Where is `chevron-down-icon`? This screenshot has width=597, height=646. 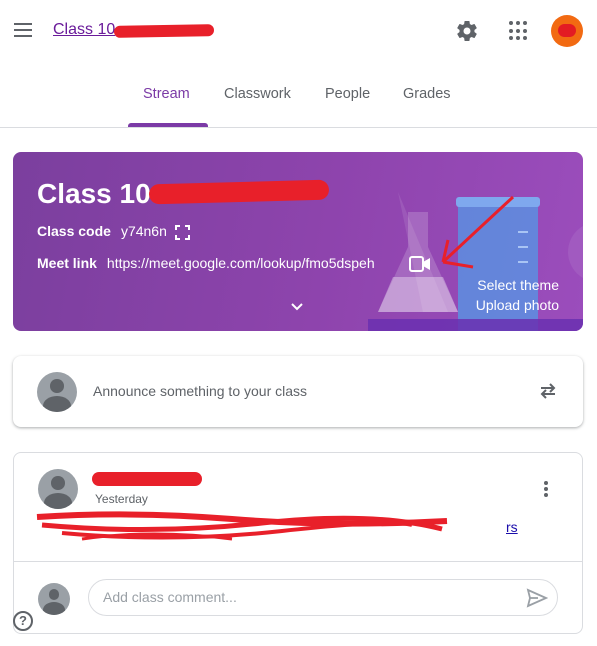
chevron-down-icon is located at coordinates (297, 307).